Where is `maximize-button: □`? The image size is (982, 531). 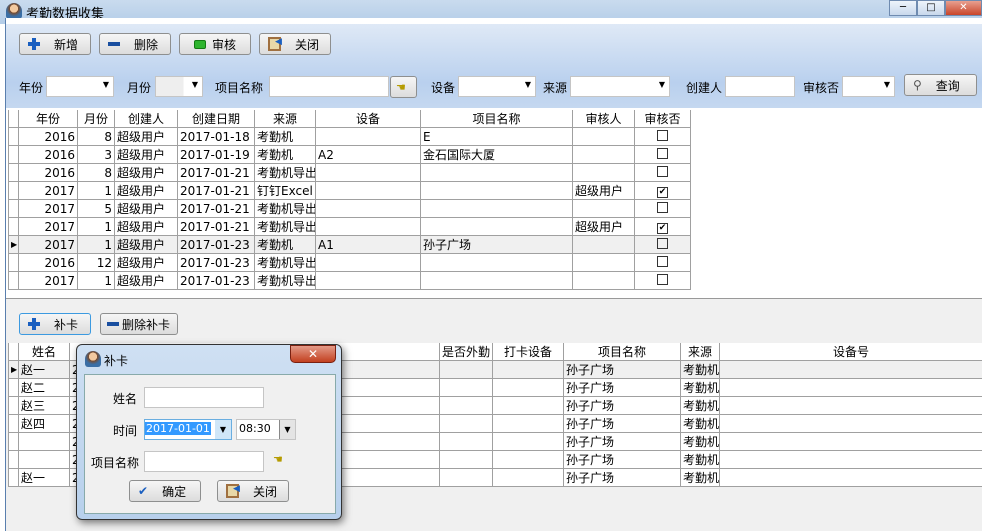 maximize-button: □ is located at coordinates (931, 8).